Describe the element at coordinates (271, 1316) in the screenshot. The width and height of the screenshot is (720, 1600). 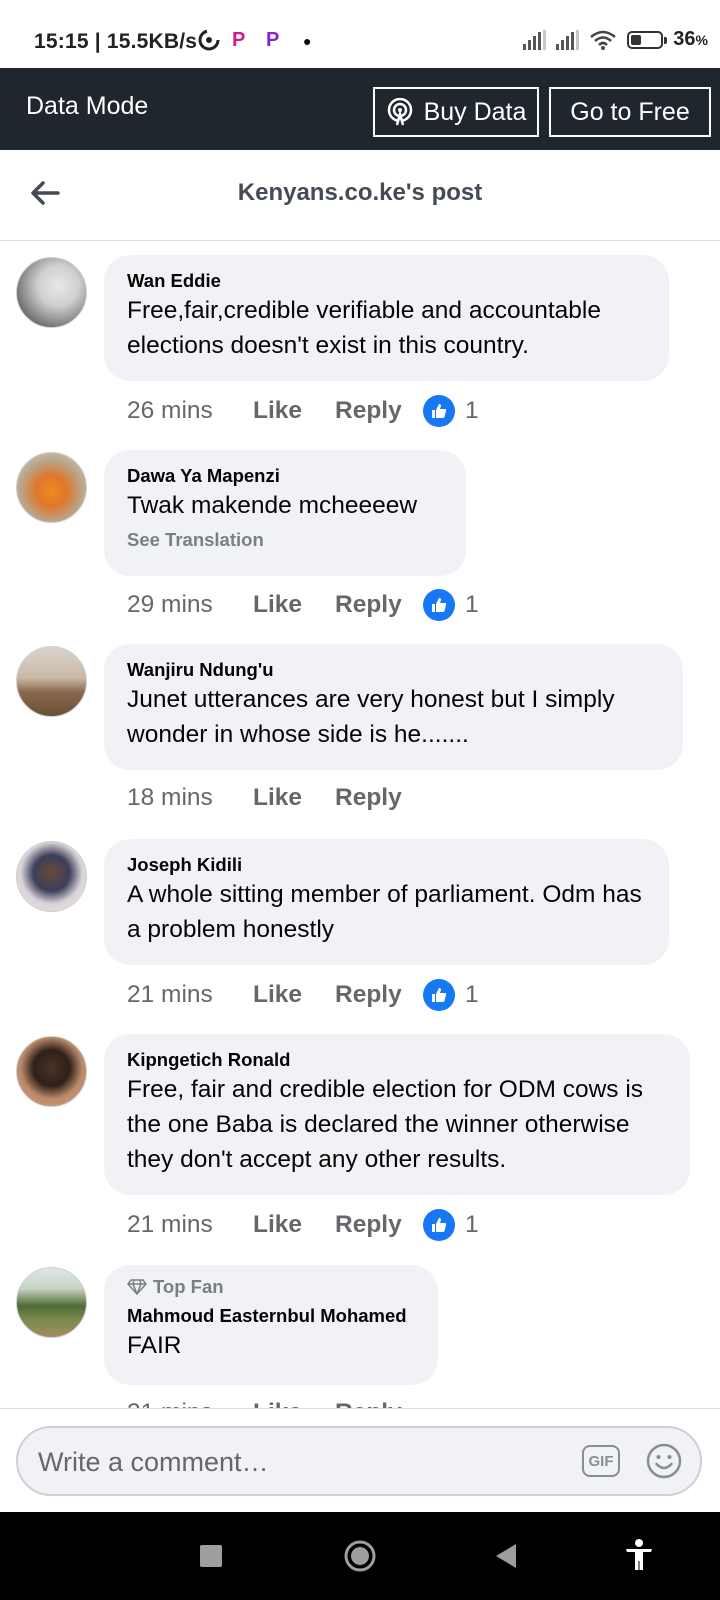
I see `comment-author: Mahmoud Easternbul Mohamed` at that location.